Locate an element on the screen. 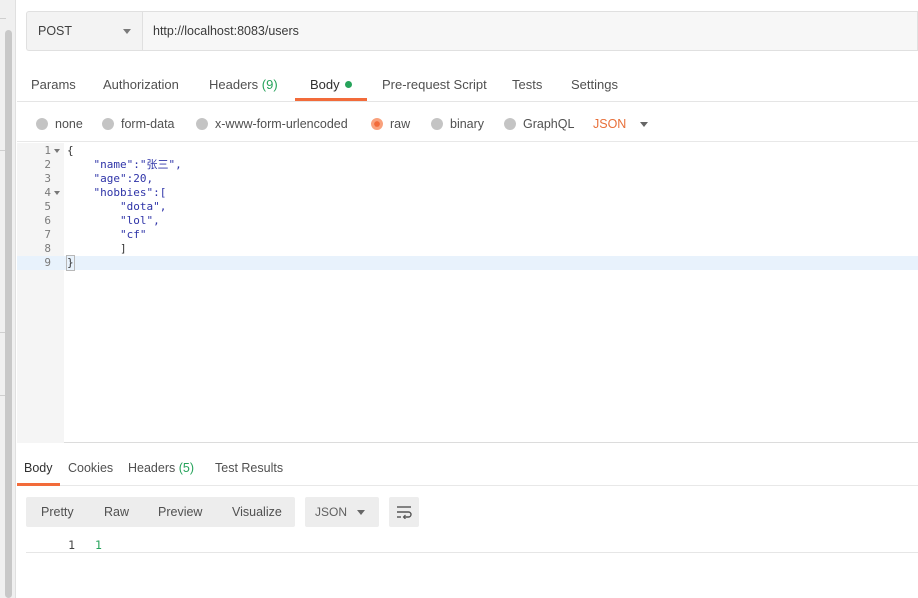 The image size is (918, 598). view-raw-button: Raw is located at coordinates (116, 512).